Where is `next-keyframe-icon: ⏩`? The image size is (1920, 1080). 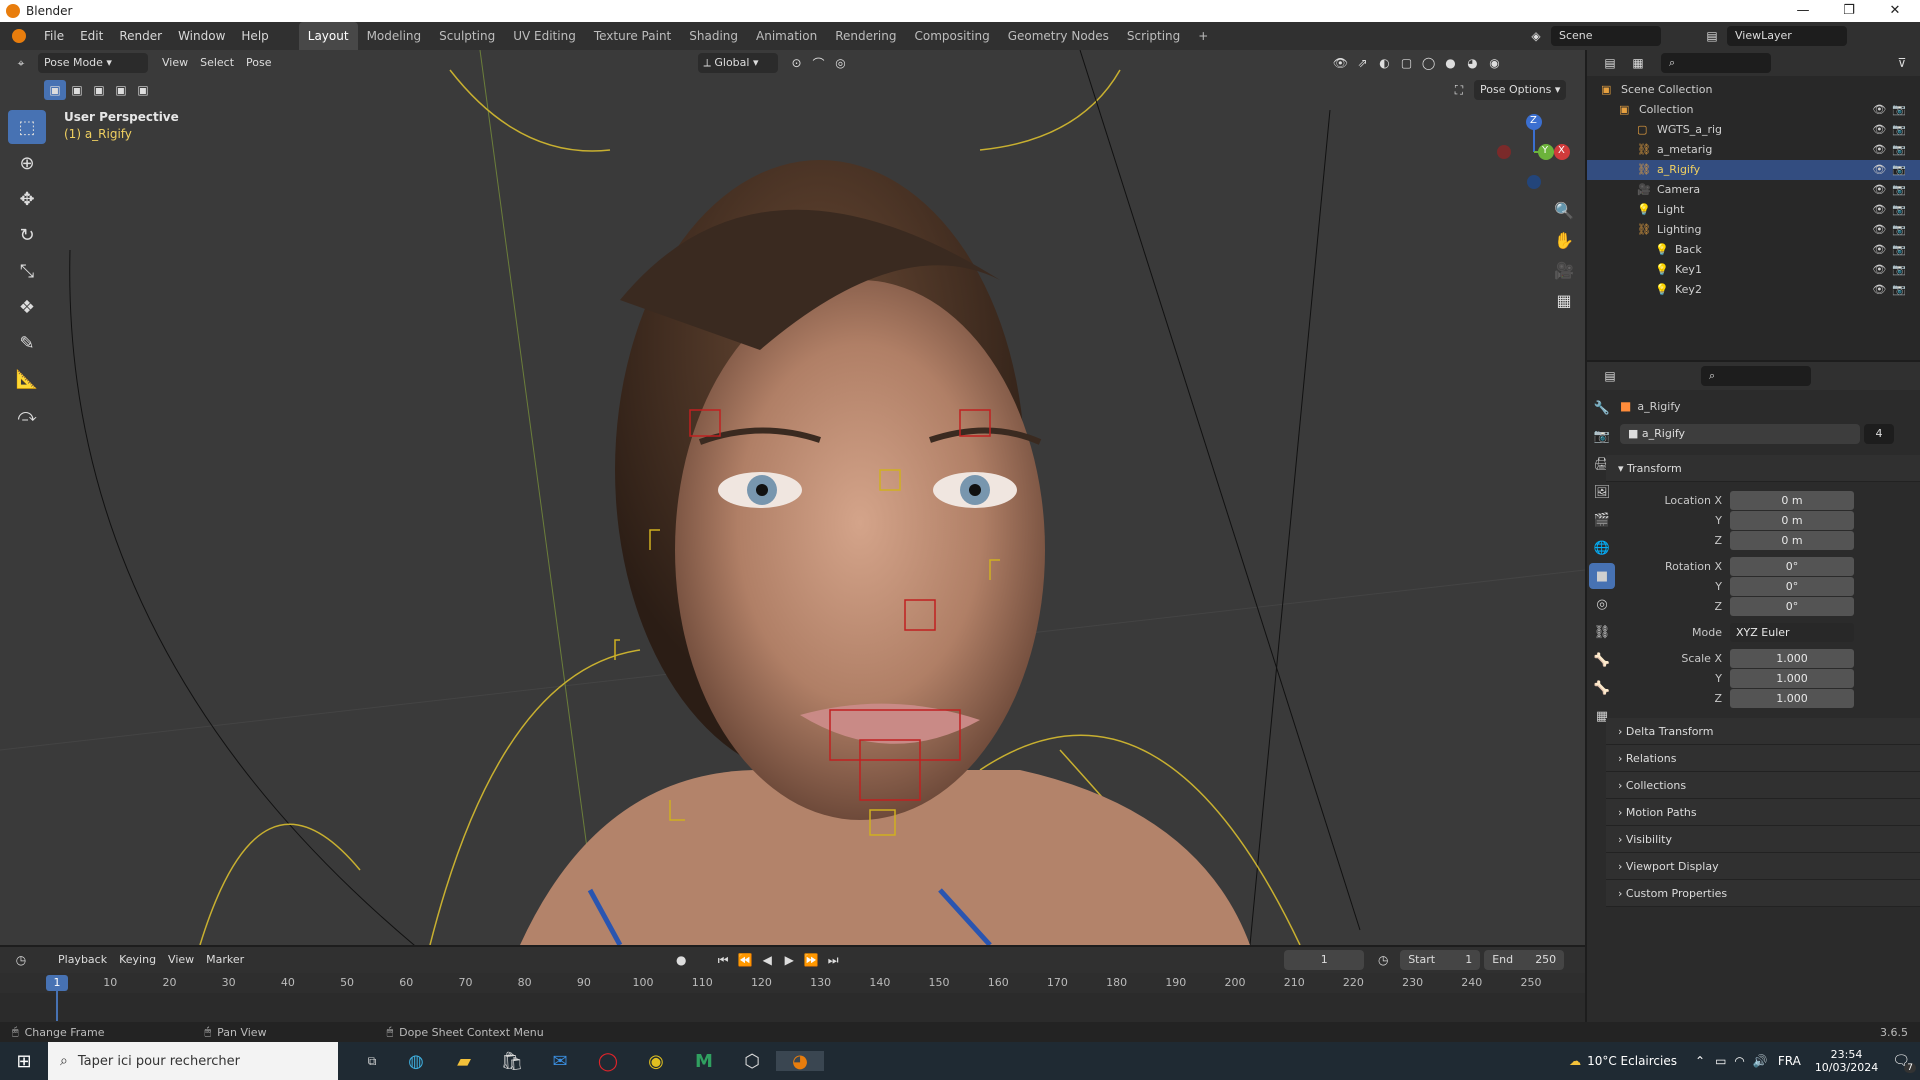 next-keyframe-icon: ⏩ is located at coordinates (811, 960).